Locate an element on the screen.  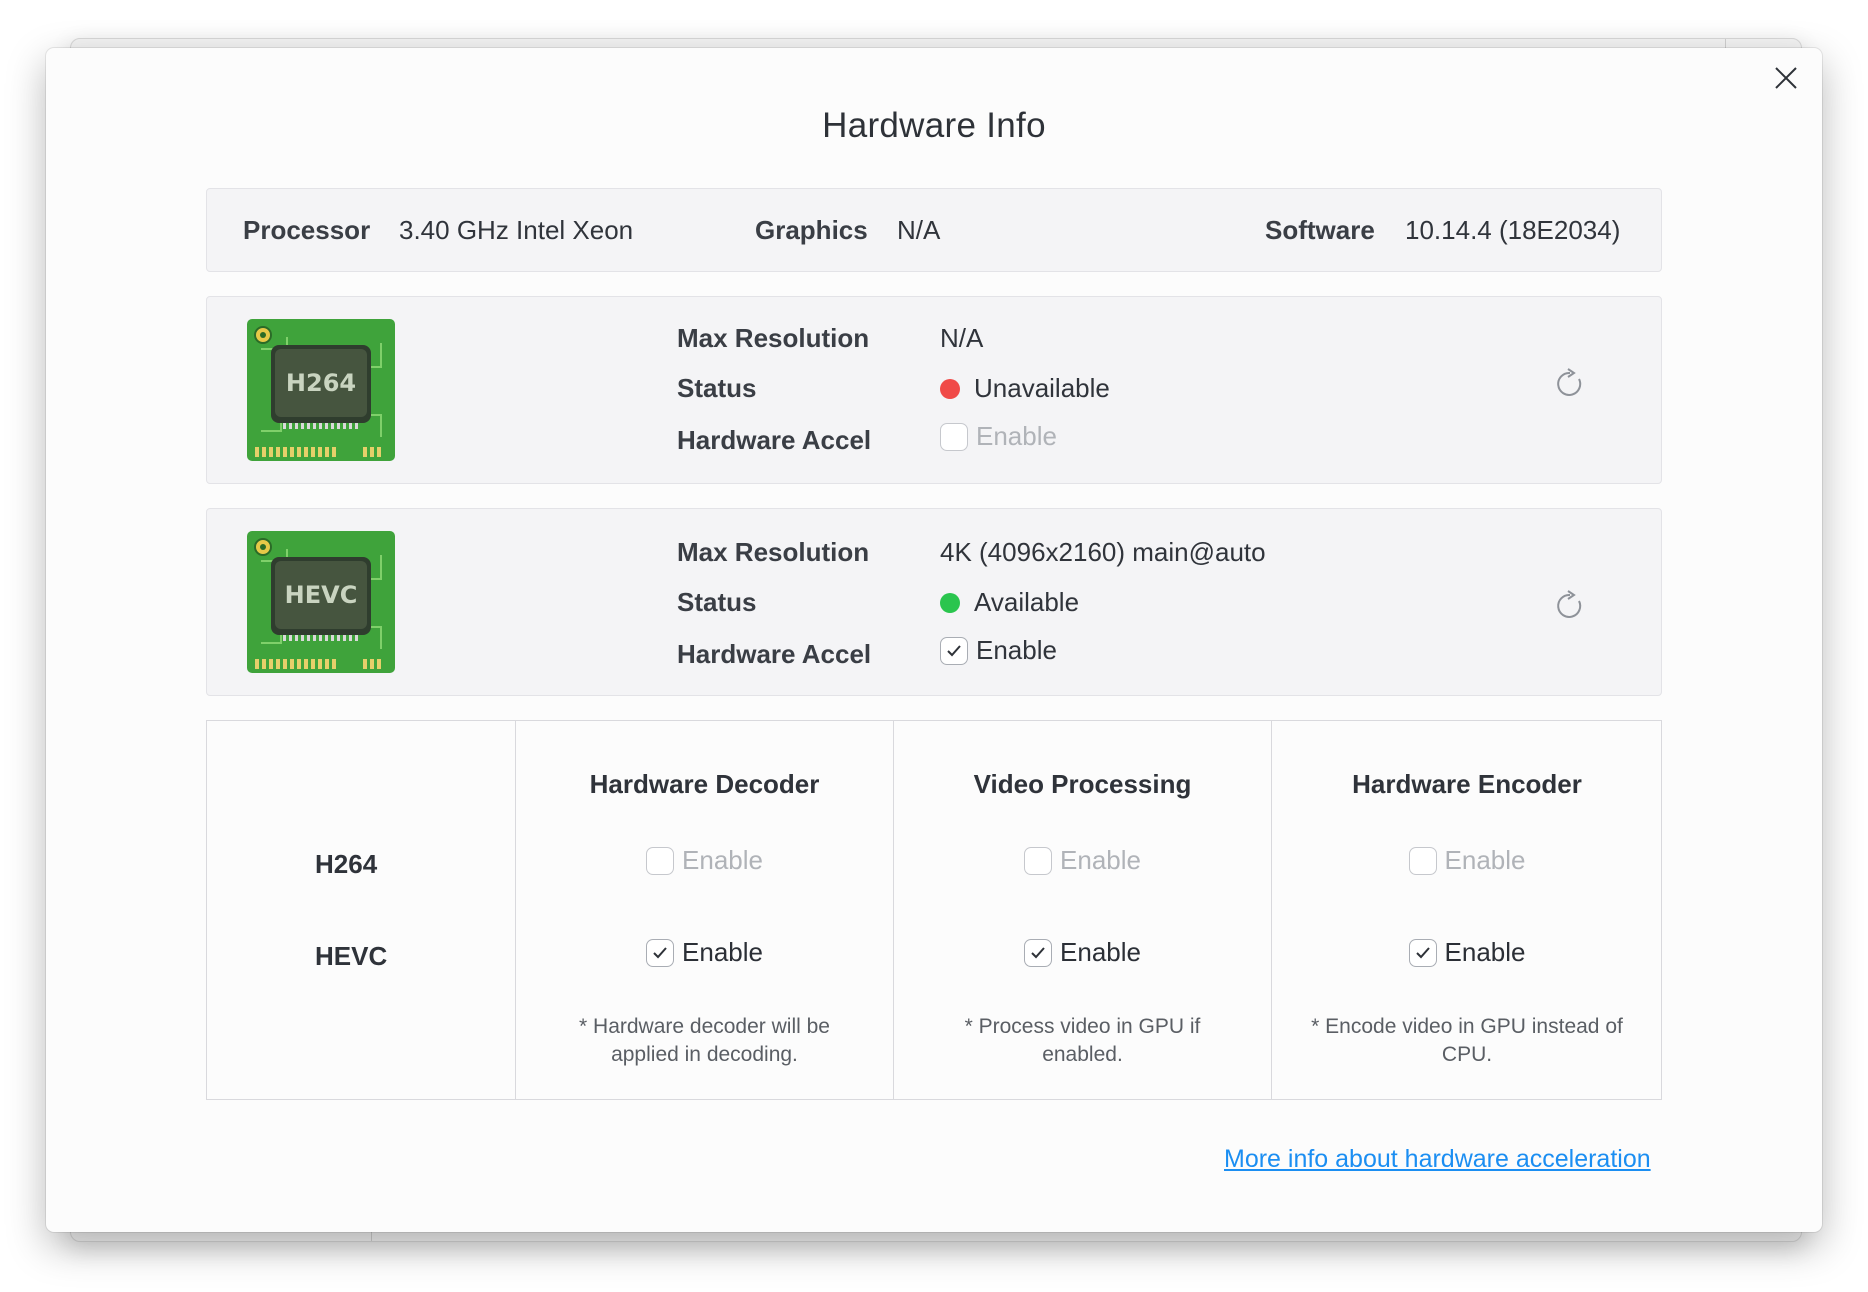
status-text: Unavailable is located at coordinates (1042, 388).